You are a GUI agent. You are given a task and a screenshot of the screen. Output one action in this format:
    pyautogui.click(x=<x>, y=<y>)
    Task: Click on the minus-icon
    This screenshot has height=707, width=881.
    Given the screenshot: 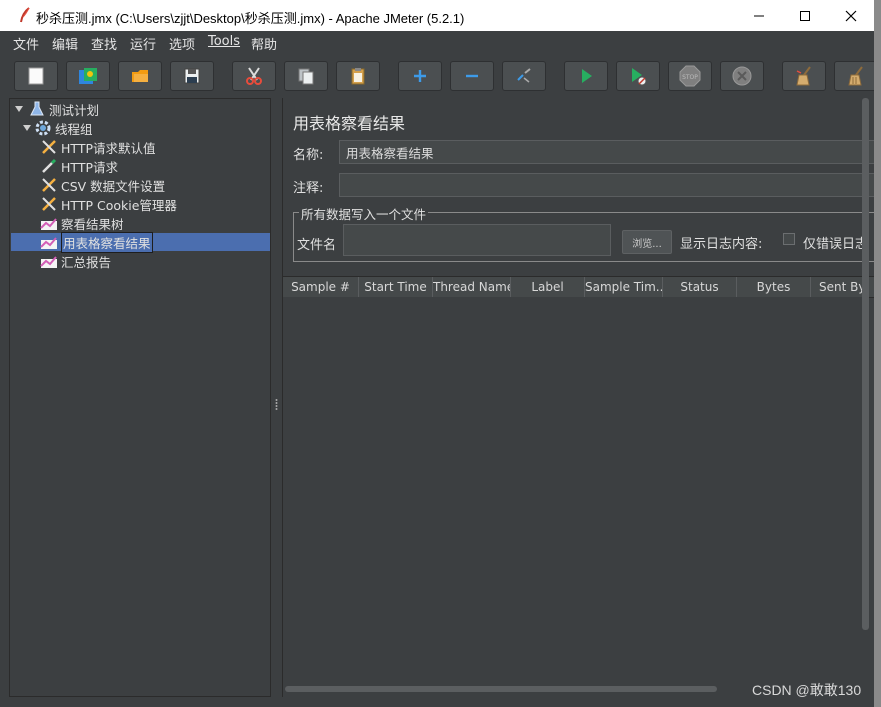 What is the action you would take?
    pyautogui.click(x=472, y=76)
    